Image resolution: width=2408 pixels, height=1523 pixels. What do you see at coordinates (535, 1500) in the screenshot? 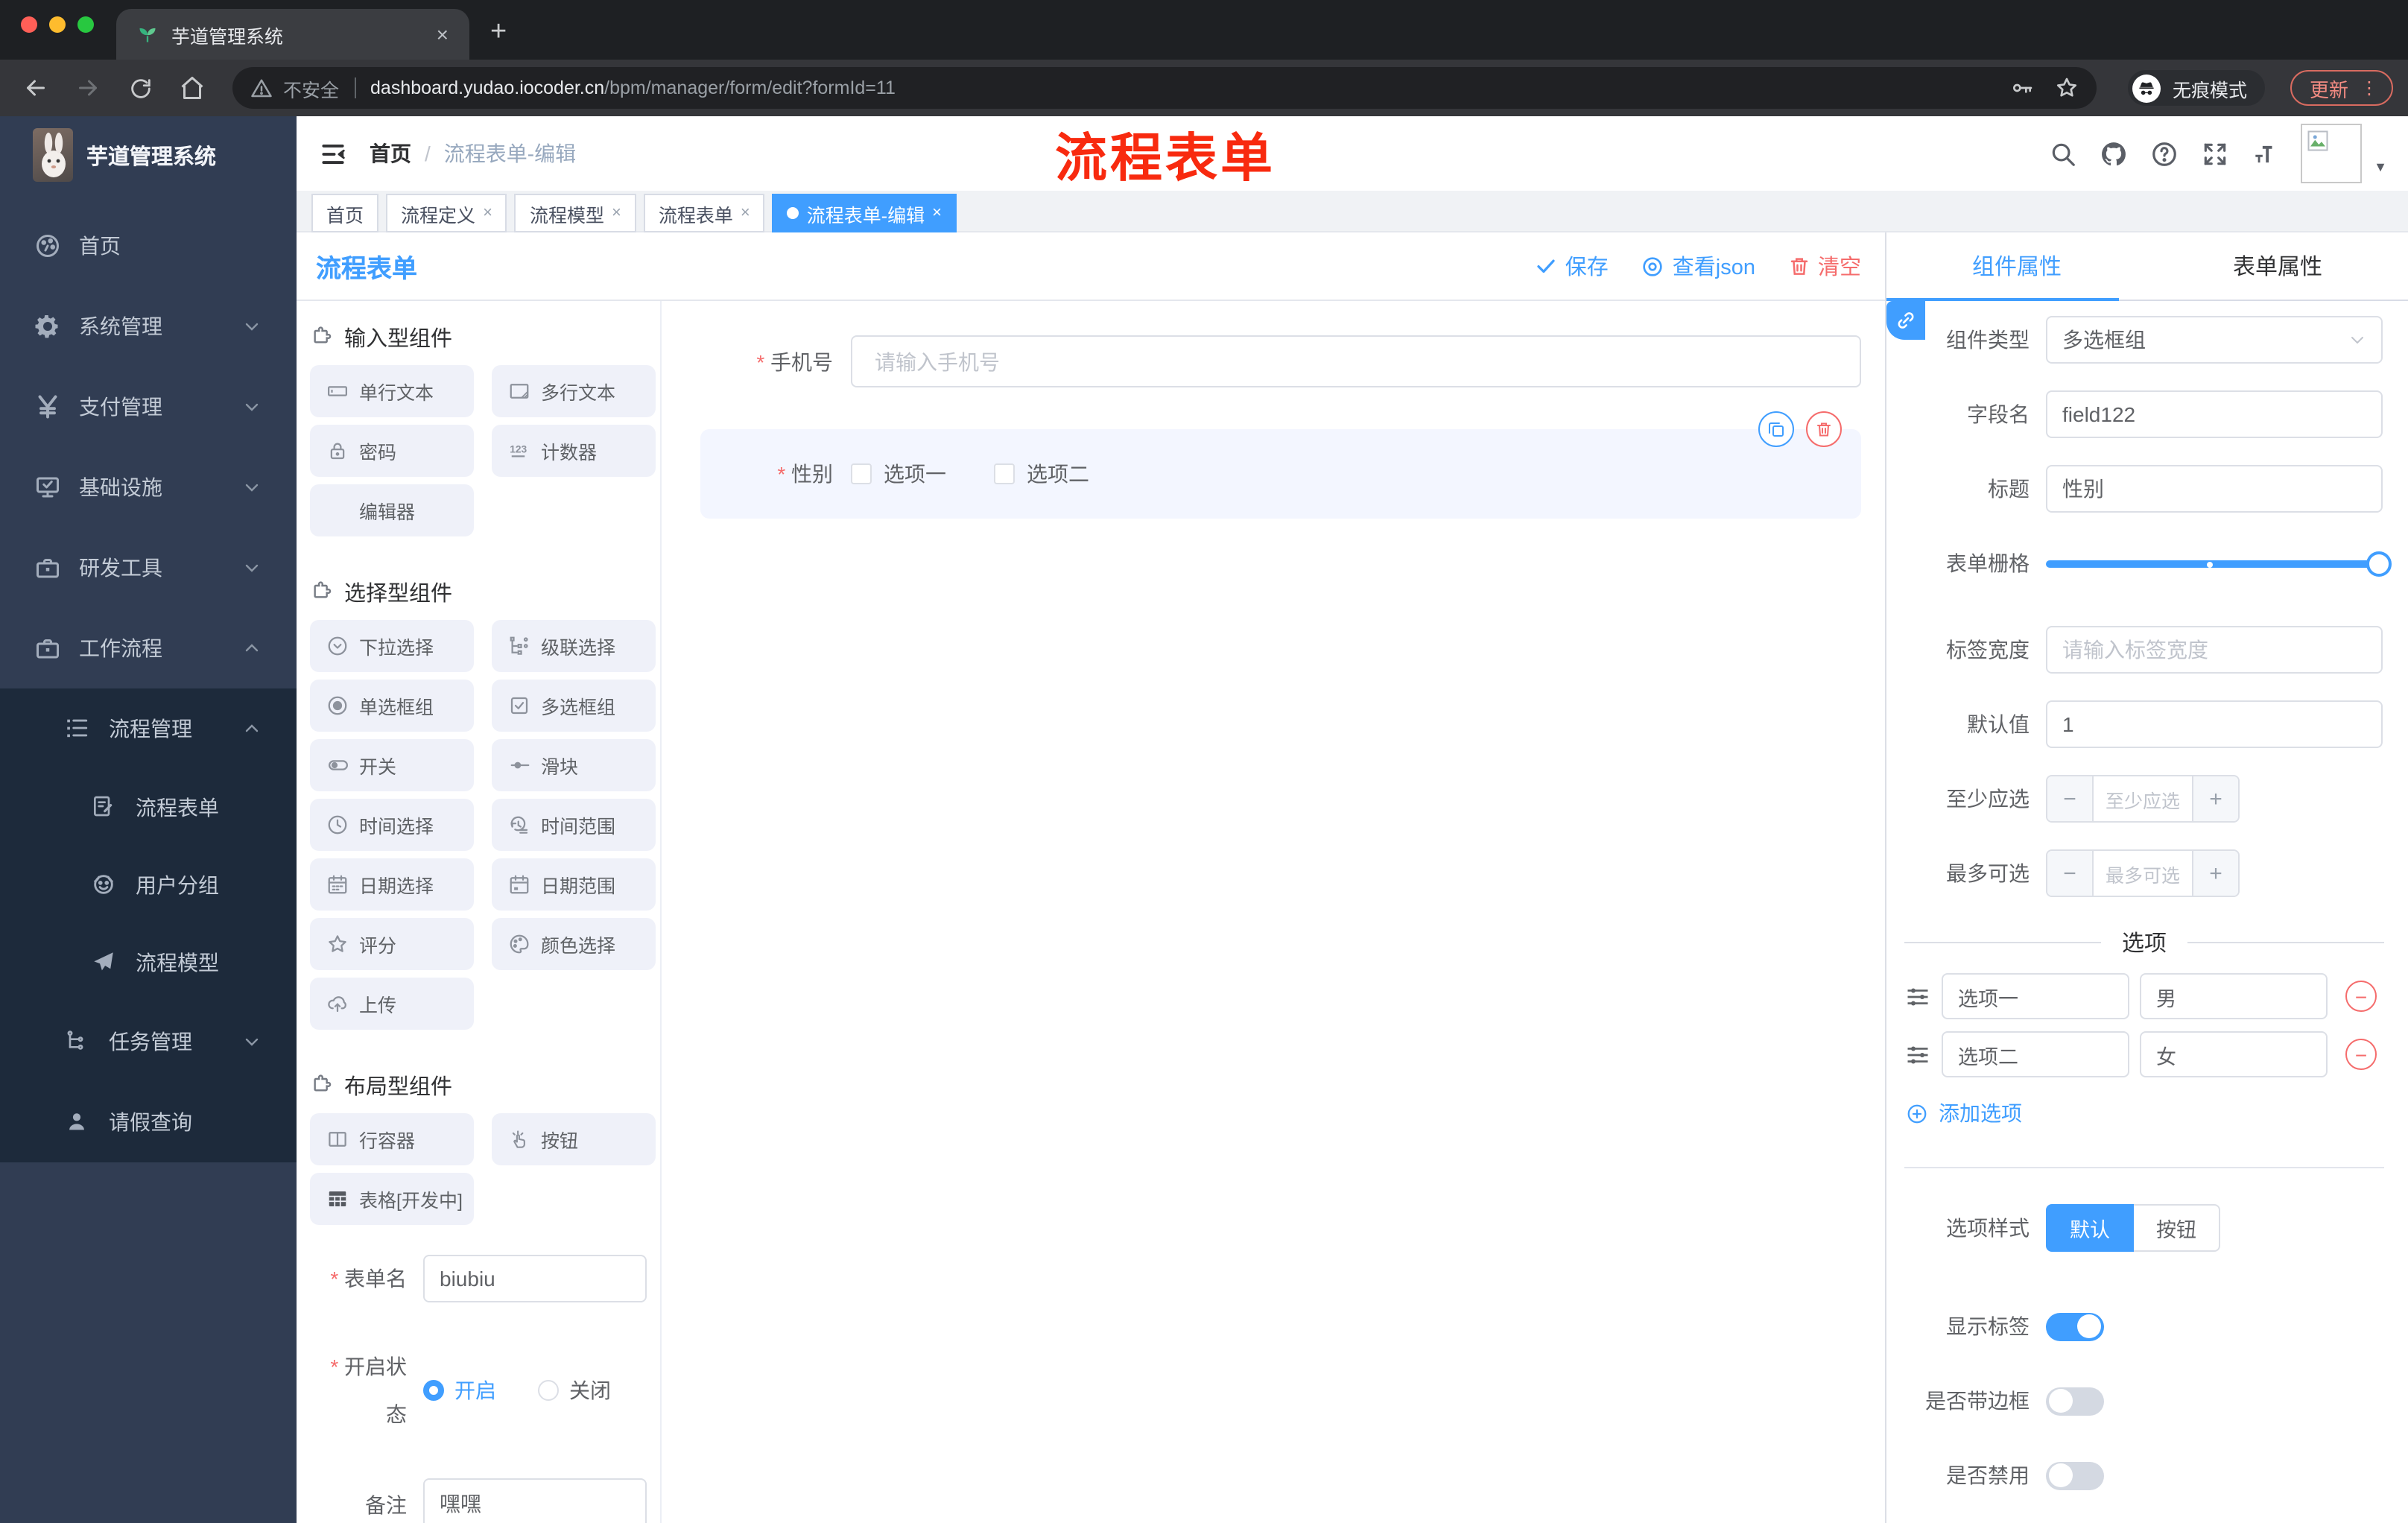
I see `remark-textarea: 嘿嘿` at bounding box center [535, 1500].